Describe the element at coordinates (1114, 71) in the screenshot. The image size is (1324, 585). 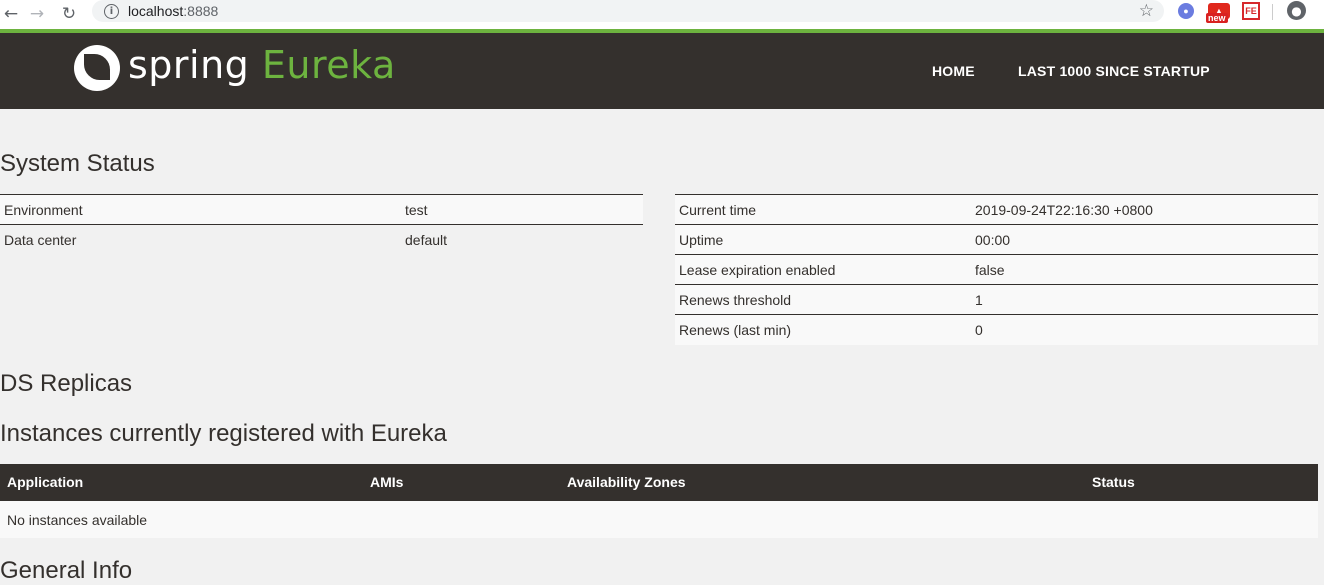
I see `nav-last-1000-link: LAST 1000 SINCE STARTUP` at that location.